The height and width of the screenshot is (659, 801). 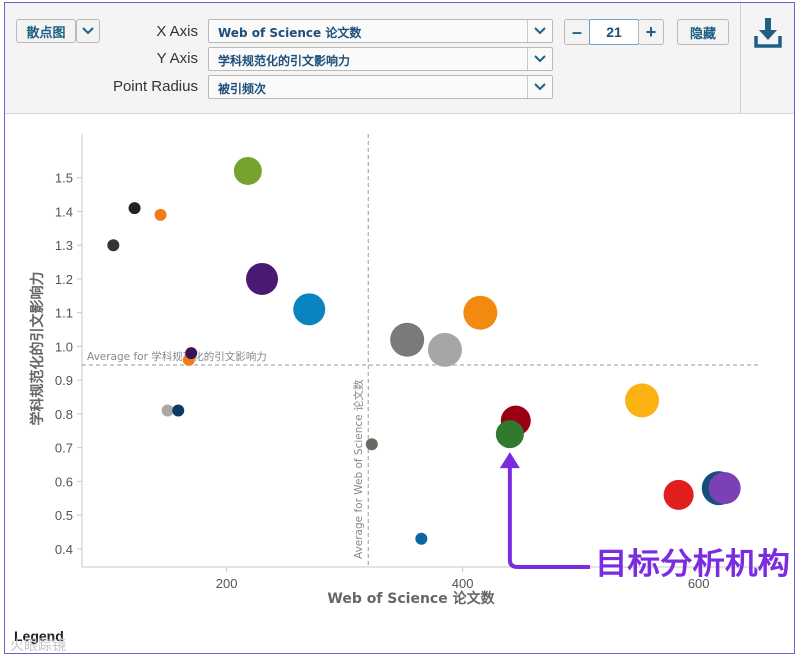 I want to click on y-axis-title: 学科规范化的引文影响力, so click(x=37, y=349).